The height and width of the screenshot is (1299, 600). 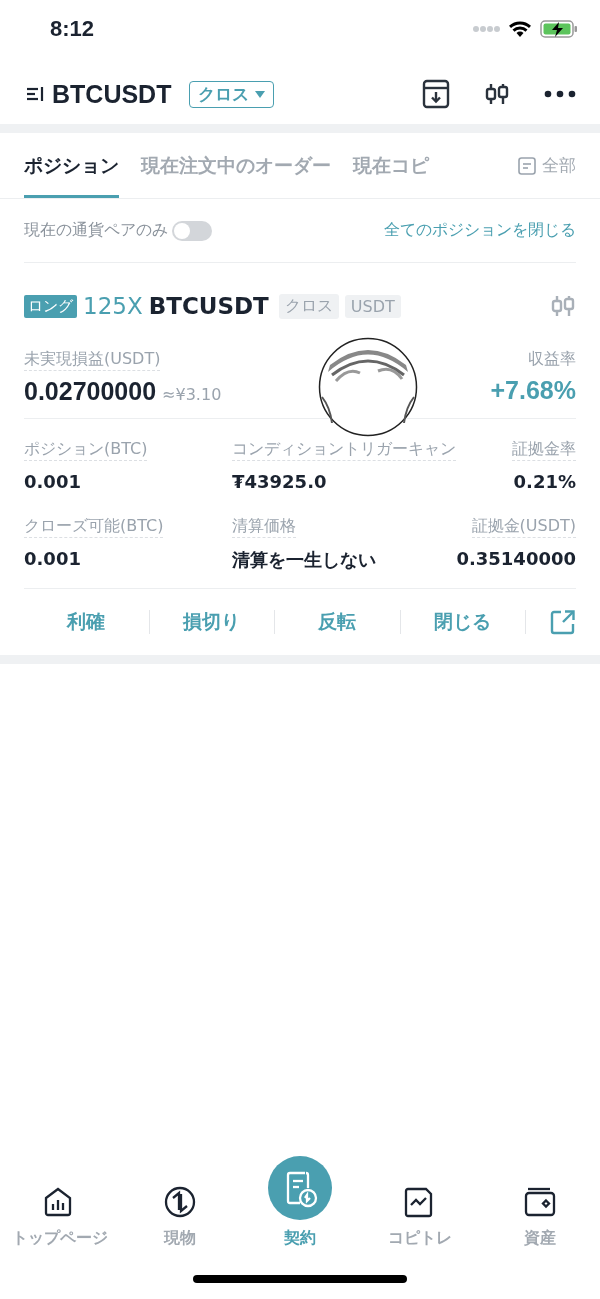 I want to click on field-label: 証拠金率, so click(x=544, y=450).